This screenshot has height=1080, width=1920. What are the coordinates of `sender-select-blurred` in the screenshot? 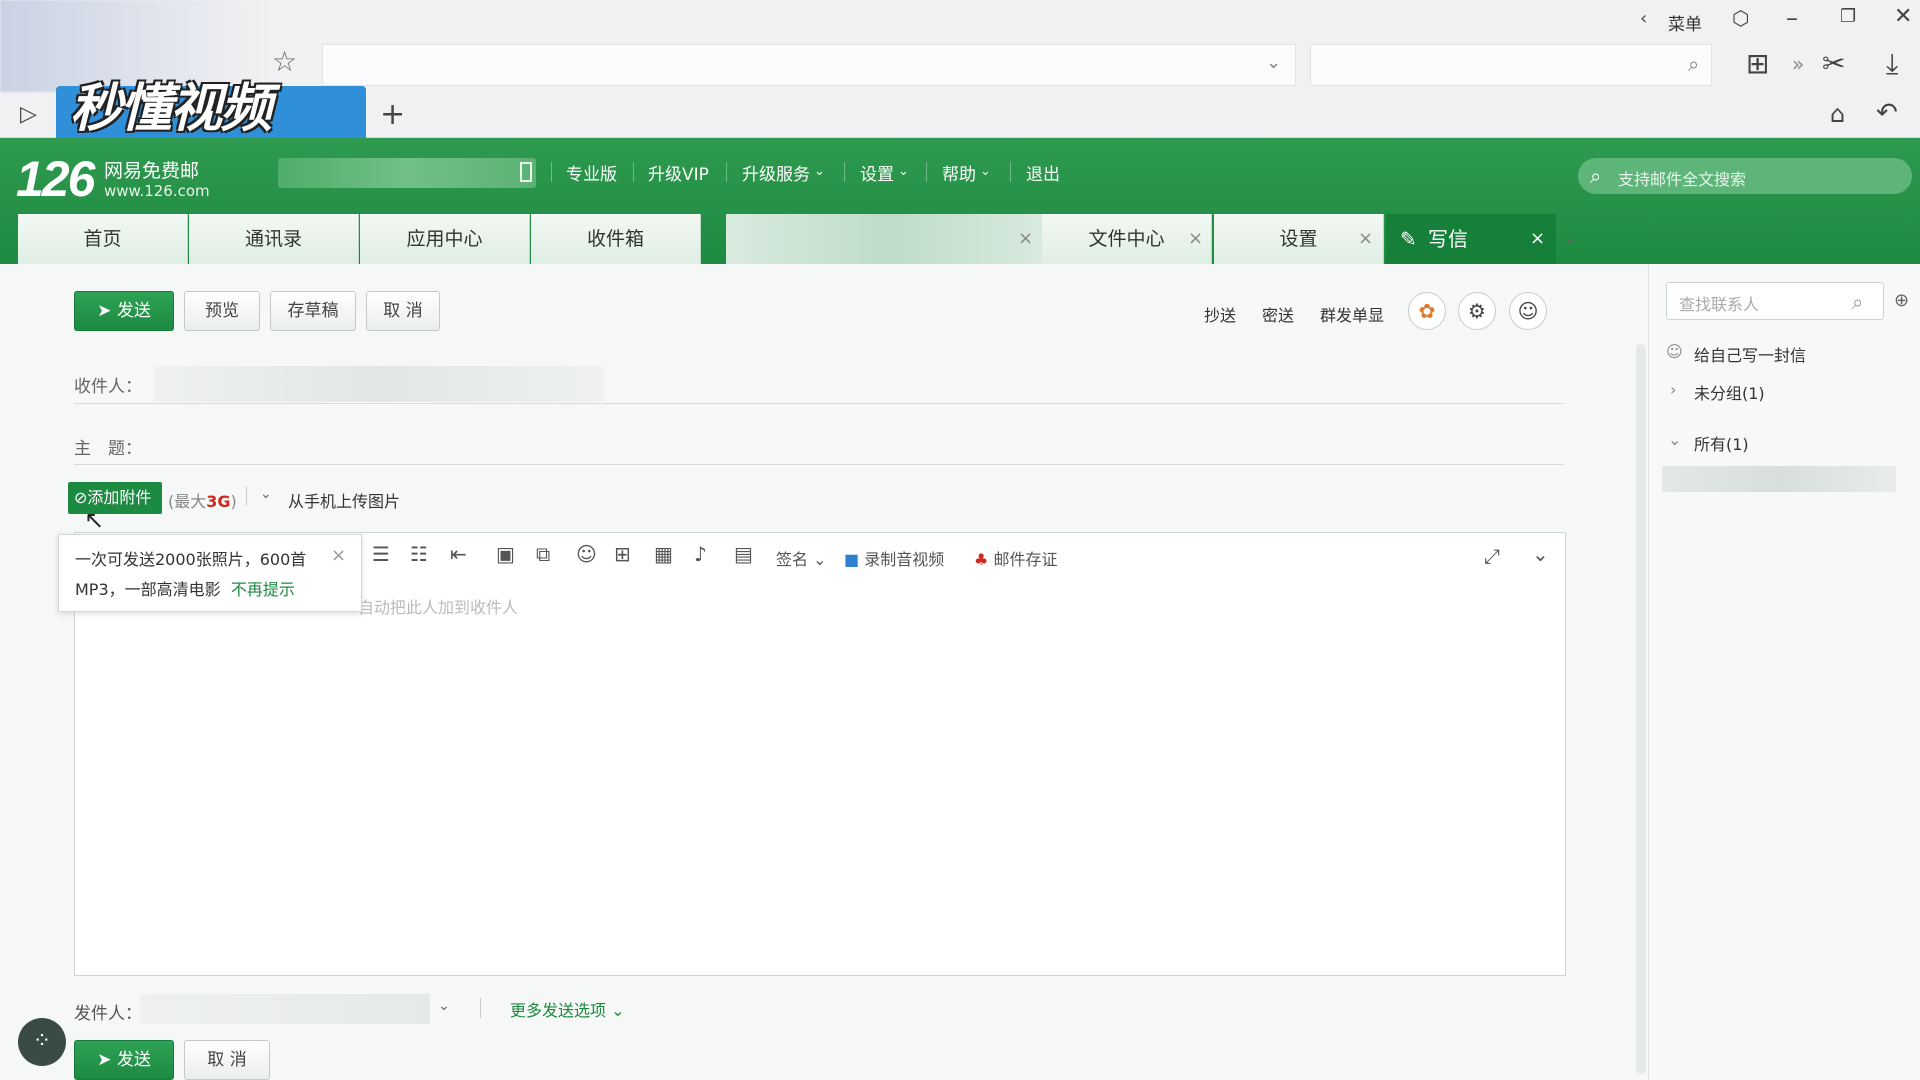 It's located at (285, 1009).